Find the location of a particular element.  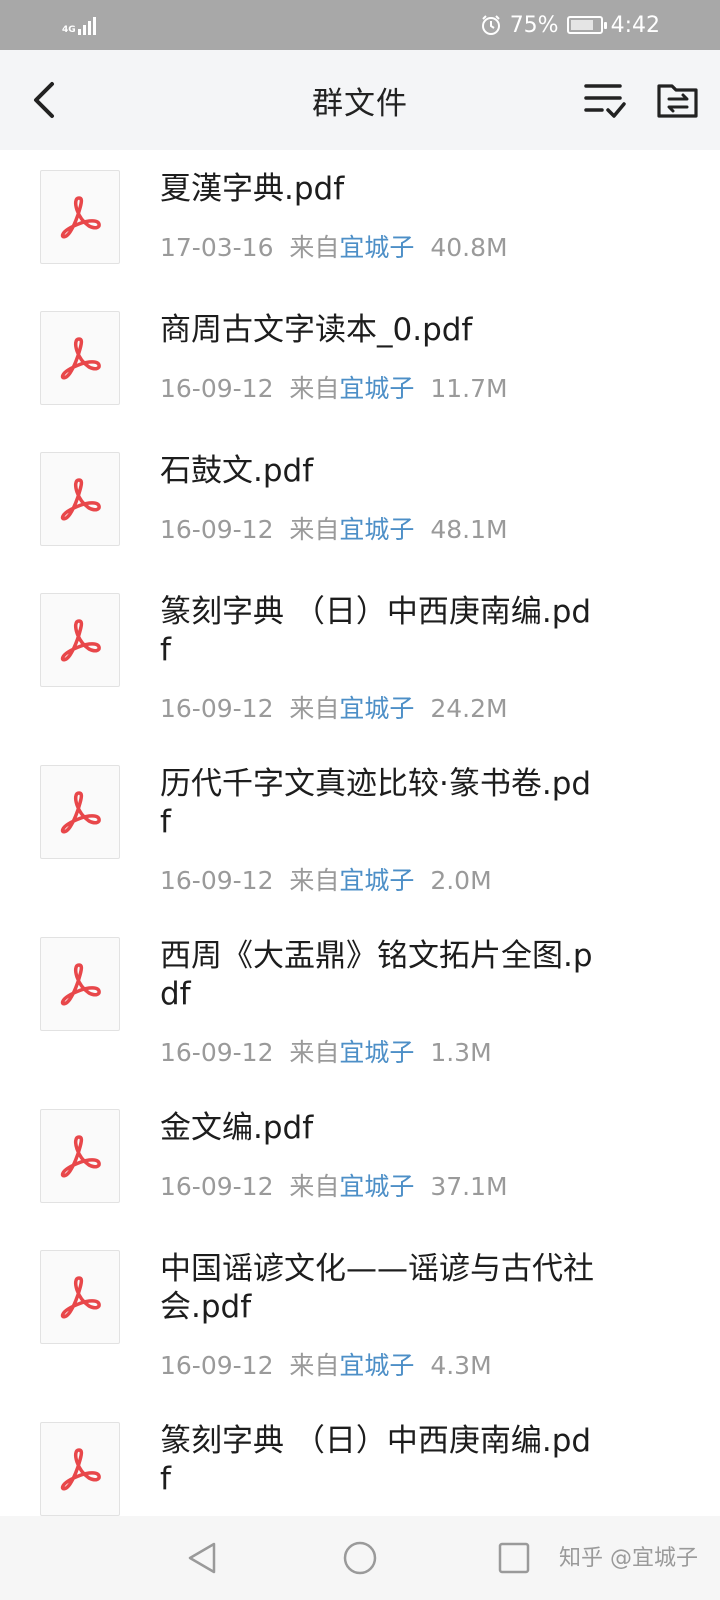

file-size: 48.1M is located at coordinates (469, 529).